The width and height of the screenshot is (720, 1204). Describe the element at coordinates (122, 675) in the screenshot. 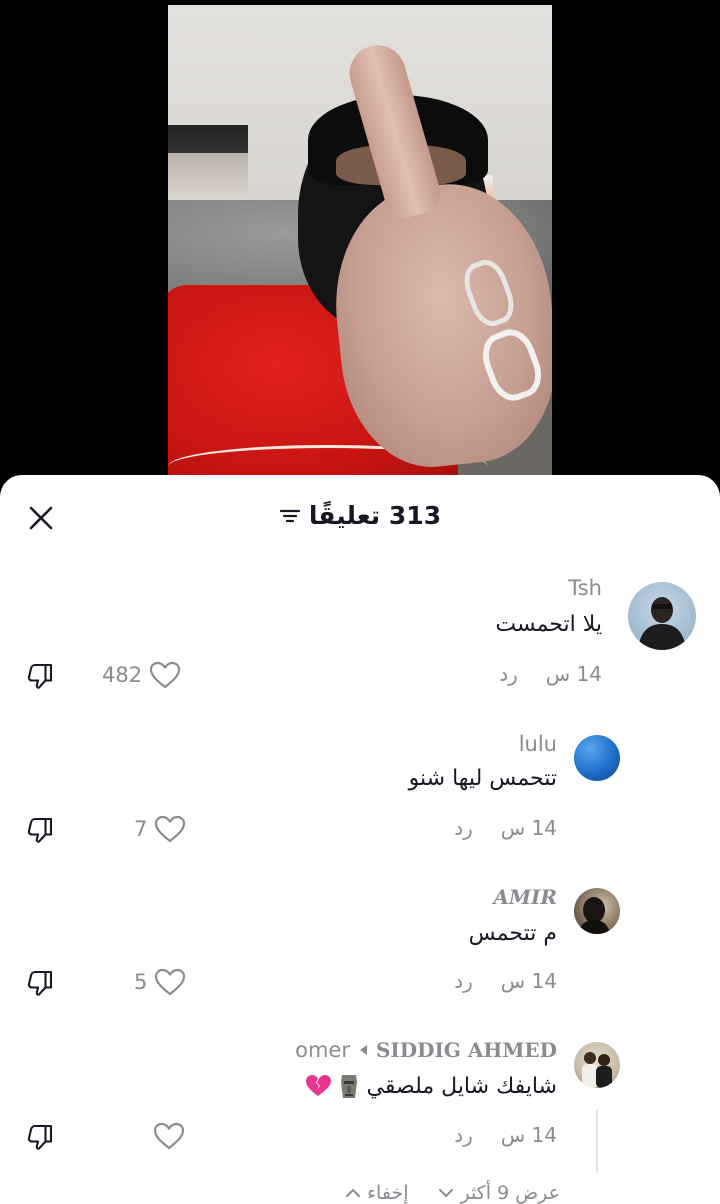

I see `like-count: 482` at that location.